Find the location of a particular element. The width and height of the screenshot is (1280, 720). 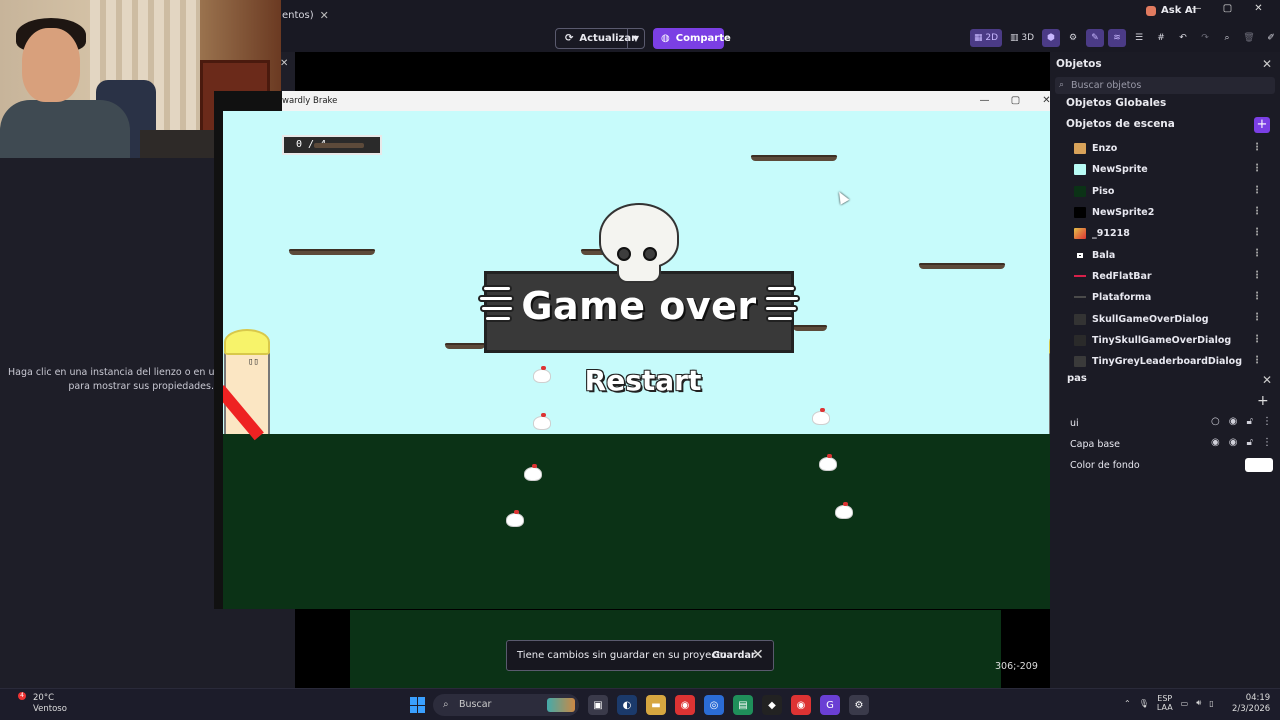

minimize-icon: — is located at coordinates (1196, 9).